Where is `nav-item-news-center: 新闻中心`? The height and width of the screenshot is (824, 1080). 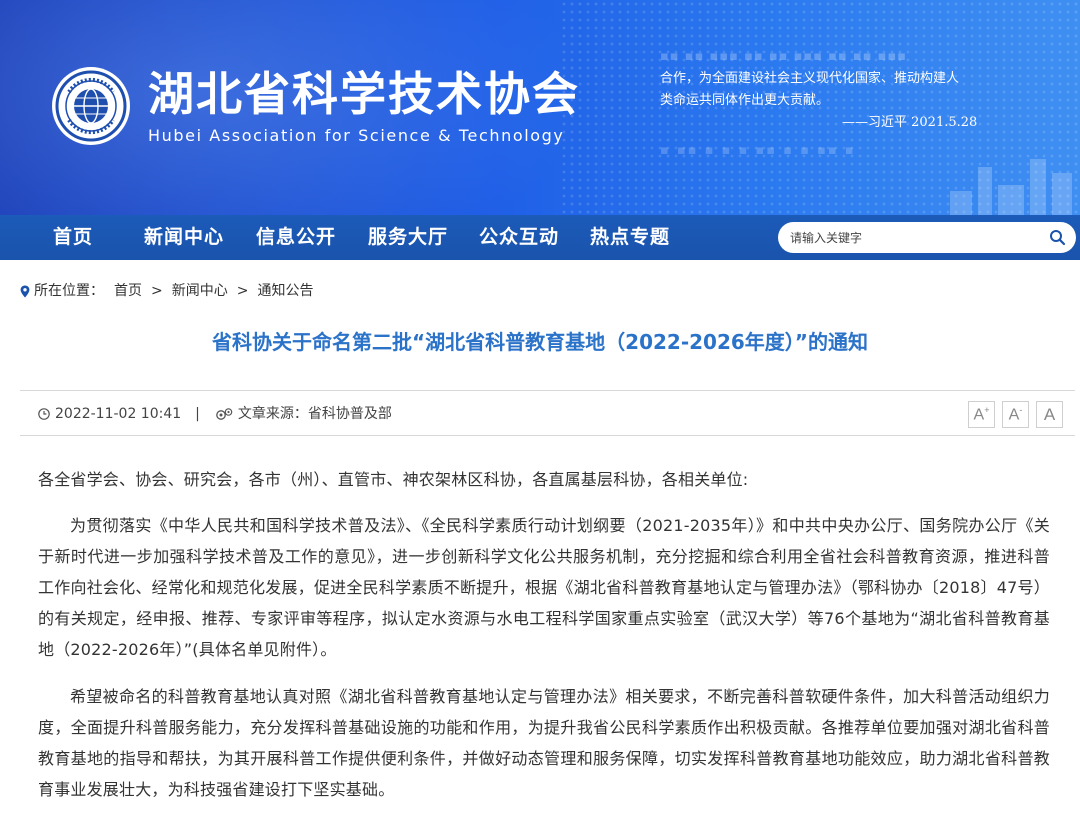 nav-item-news-center: 新闻中心 is located at coordinates (184, 237).